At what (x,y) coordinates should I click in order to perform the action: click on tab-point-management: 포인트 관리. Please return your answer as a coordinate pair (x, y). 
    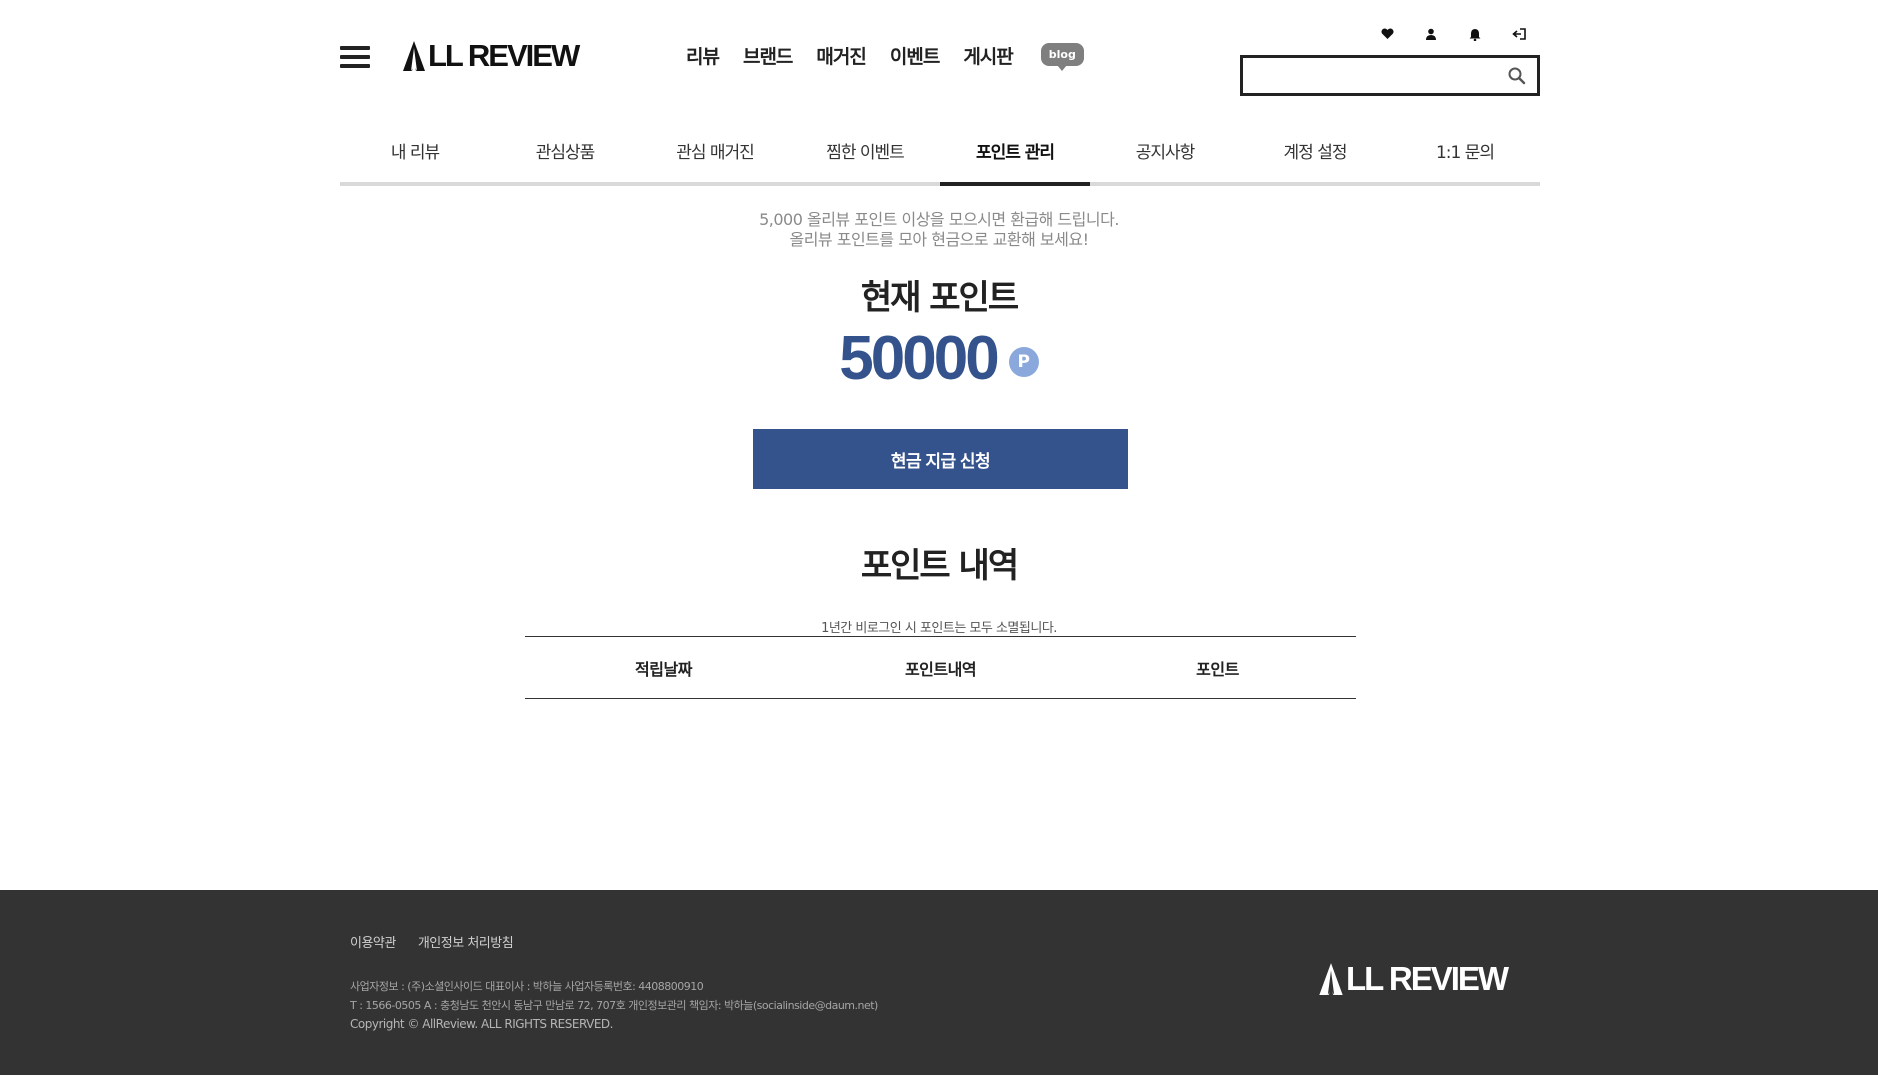
    Looking at the image, I should click on (1015, 157).